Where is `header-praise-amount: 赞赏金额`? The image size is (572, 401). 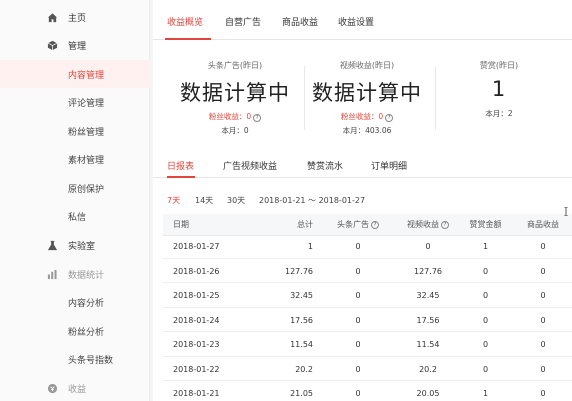 header-praise-amount: 赞赏金额 is located at coordinates (485, 224).